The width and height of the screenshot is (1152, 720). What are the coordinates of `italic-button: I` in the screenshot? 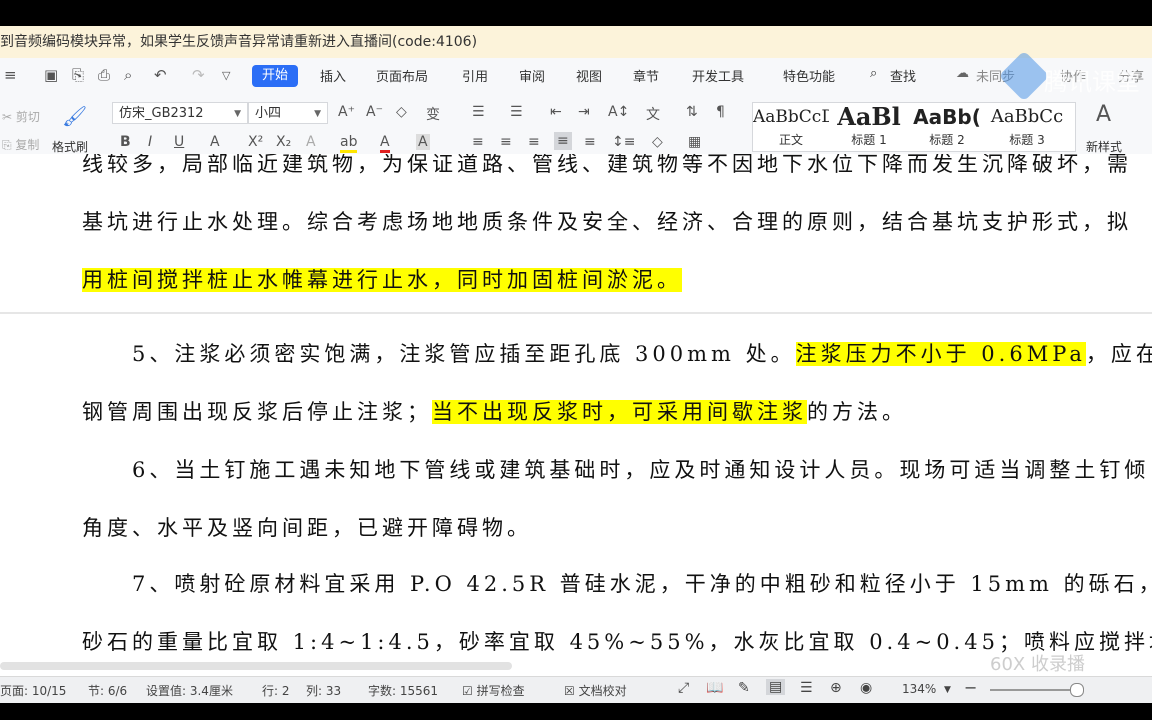 It's located at (150, 142).